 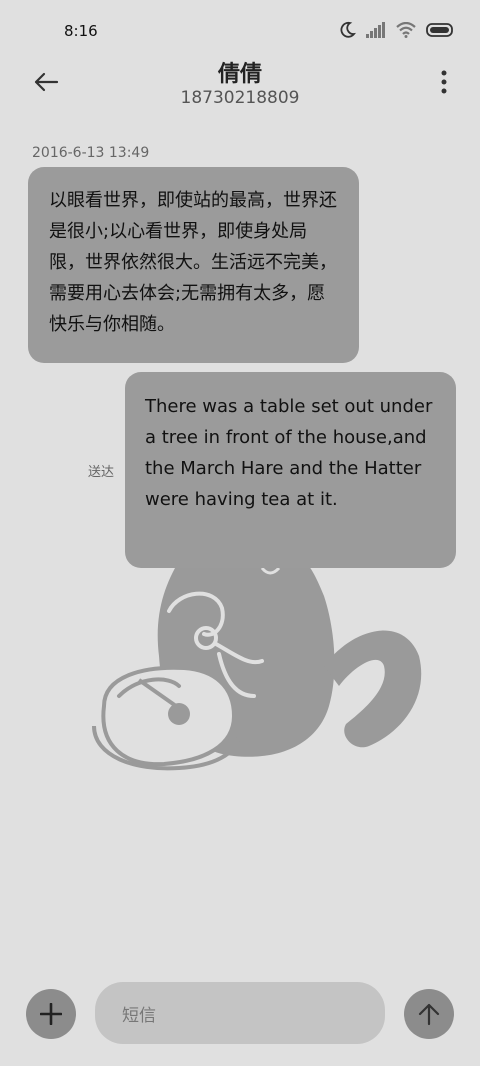 I want to click on status-icons, so click(x=397, y=30).